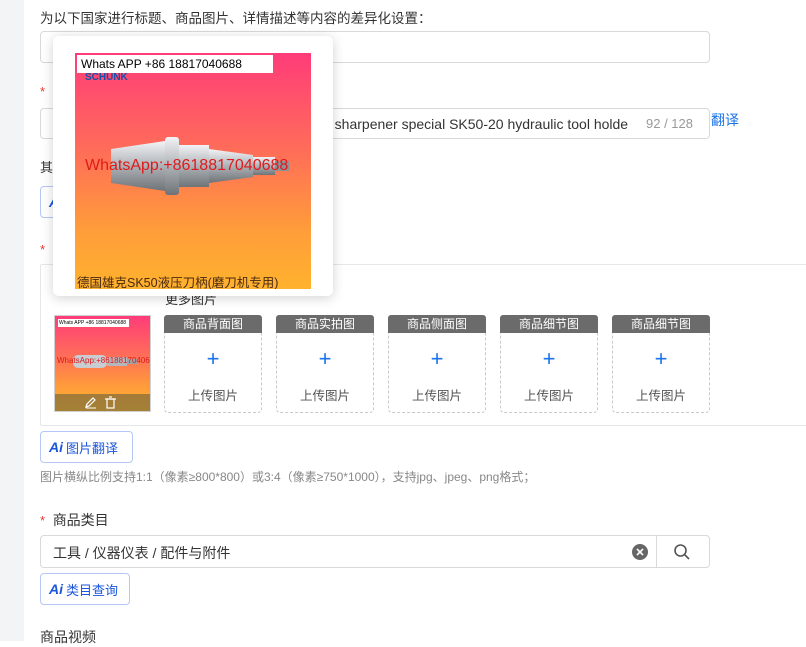 The image size is (806, 647). What do you see at coordinates (640, 552) in the screenshot?
I see `clear-icon` at bounding box center [640, 552].